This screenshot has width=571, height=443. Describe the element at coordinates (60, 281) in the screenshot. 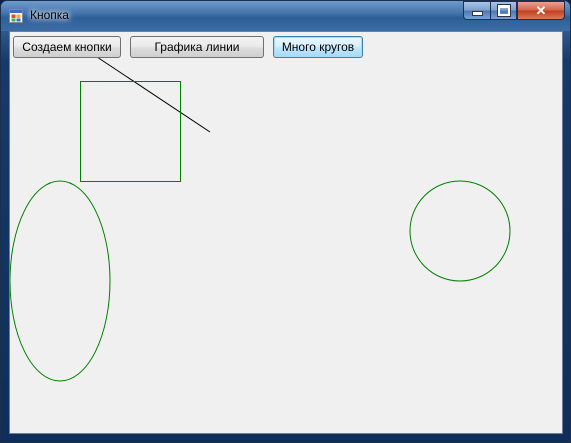

I see `drawn-ellipse` at that location.